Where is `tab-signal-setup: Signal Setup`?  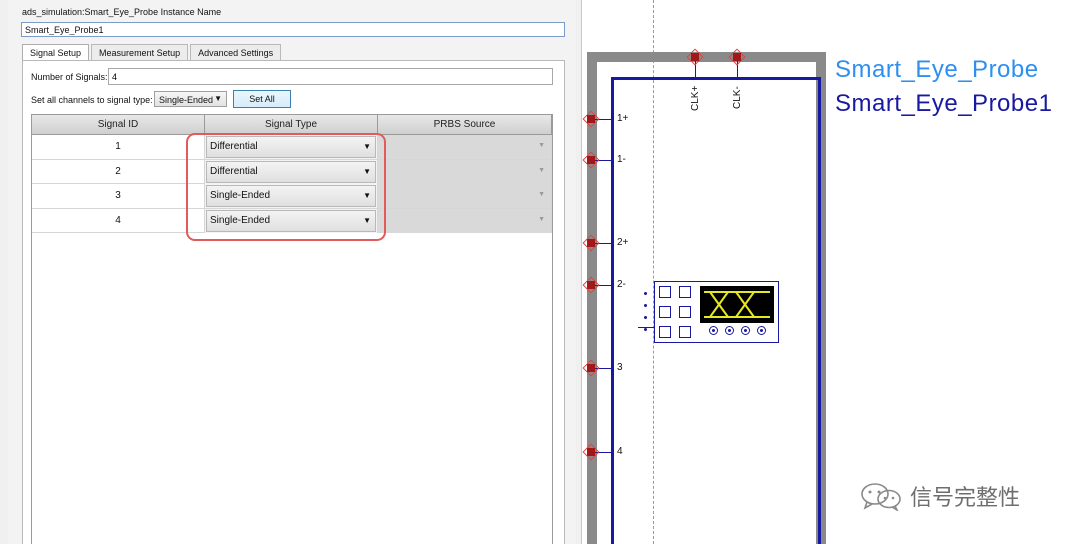
tab-signal-setup: Signal Setup is located at coordinates (56, 52).